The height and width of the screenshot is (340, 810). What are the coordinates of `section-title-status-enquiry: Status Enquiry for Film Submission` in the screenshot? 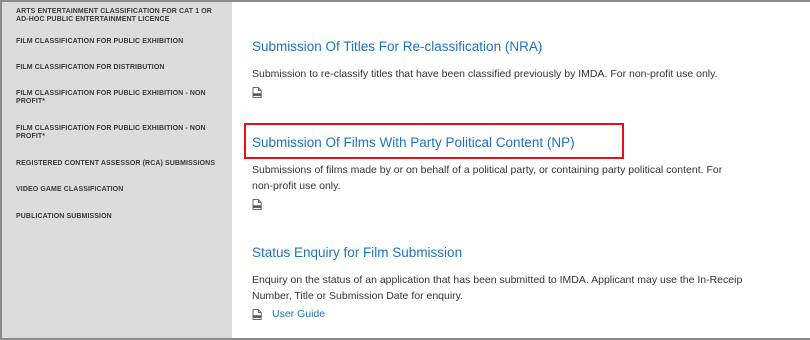 It's located at (357, 252).